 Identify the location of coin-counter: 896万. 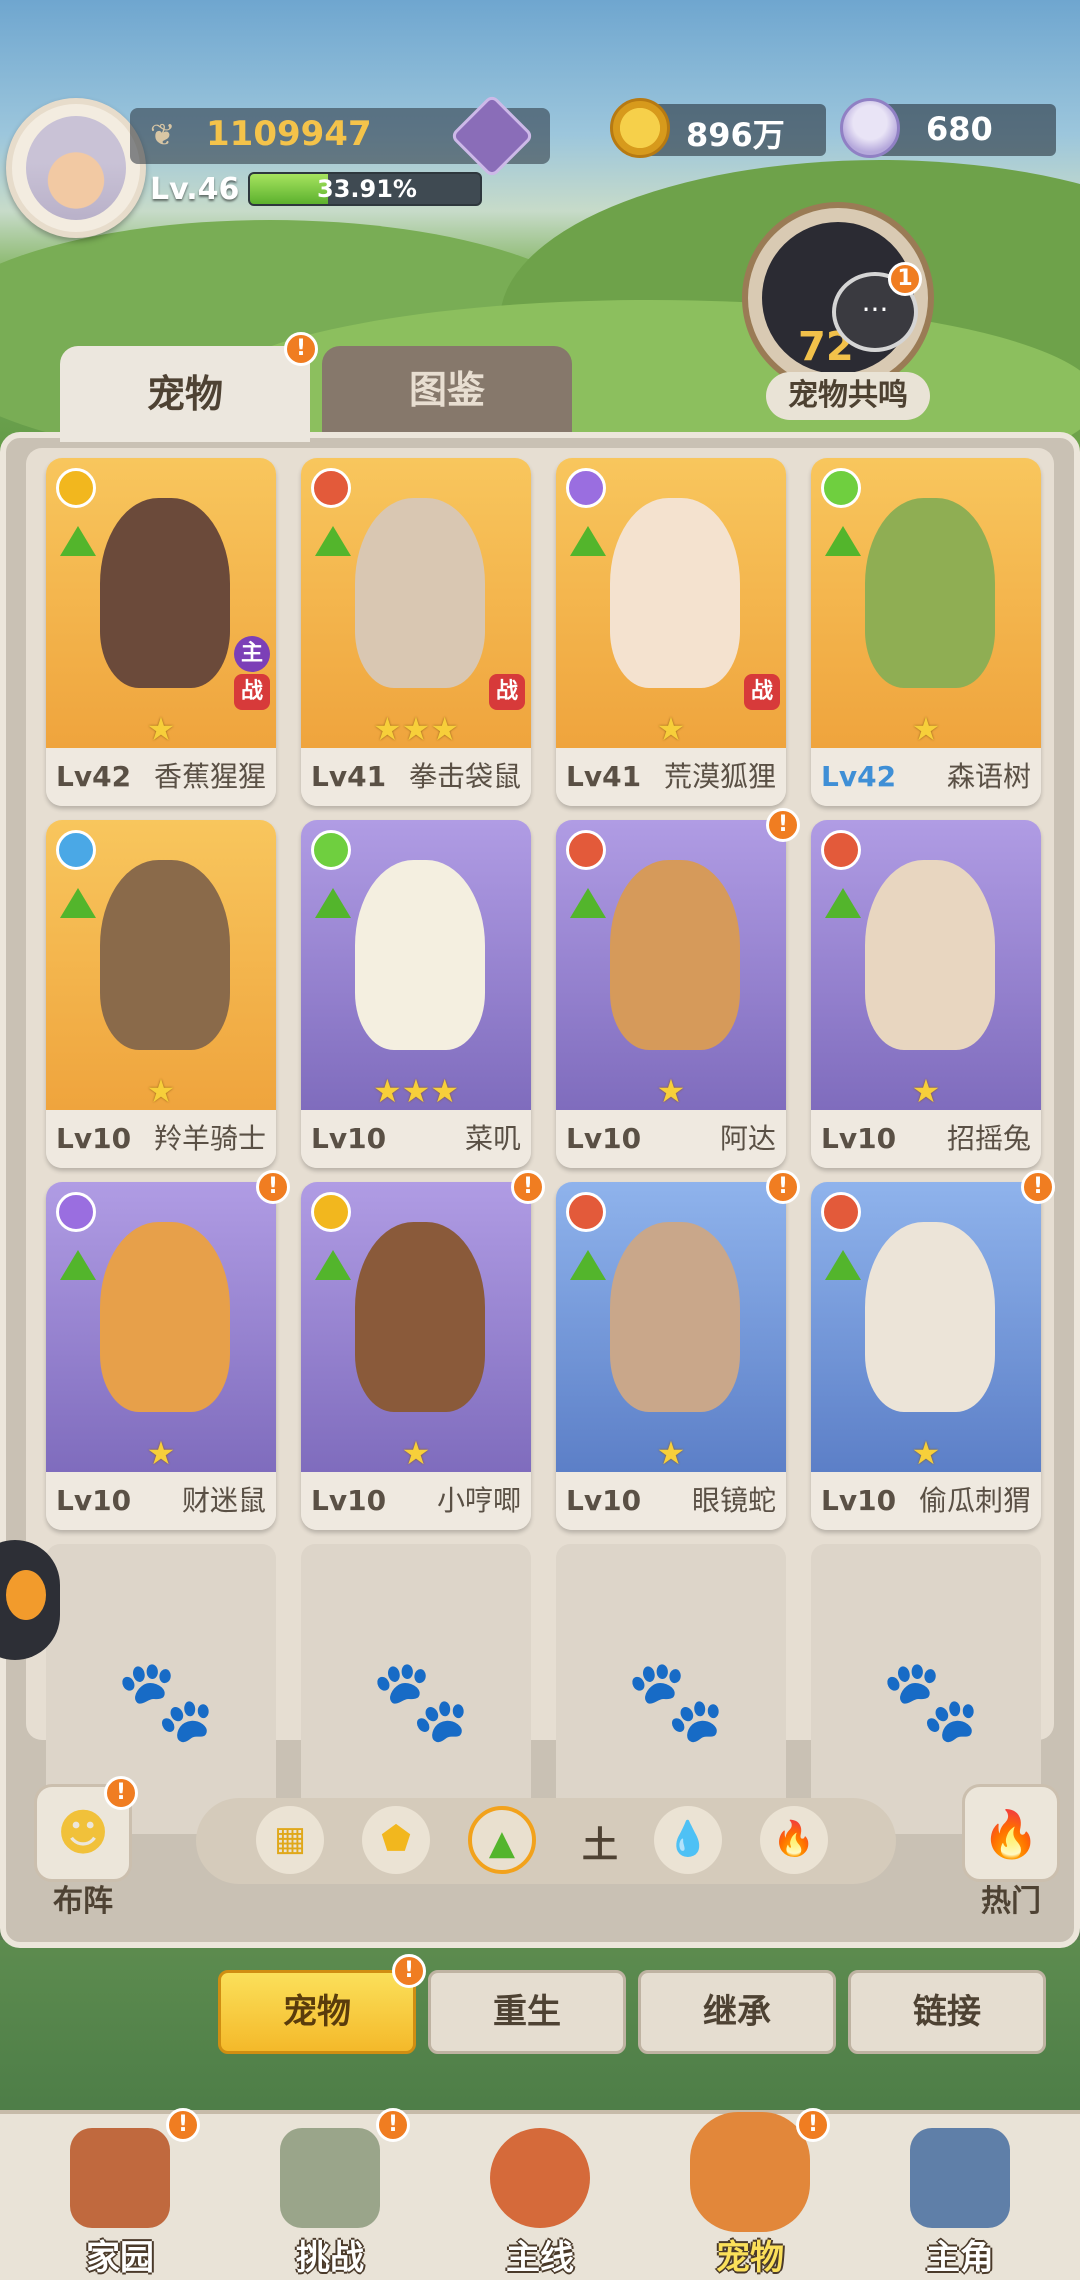
(718, 128).